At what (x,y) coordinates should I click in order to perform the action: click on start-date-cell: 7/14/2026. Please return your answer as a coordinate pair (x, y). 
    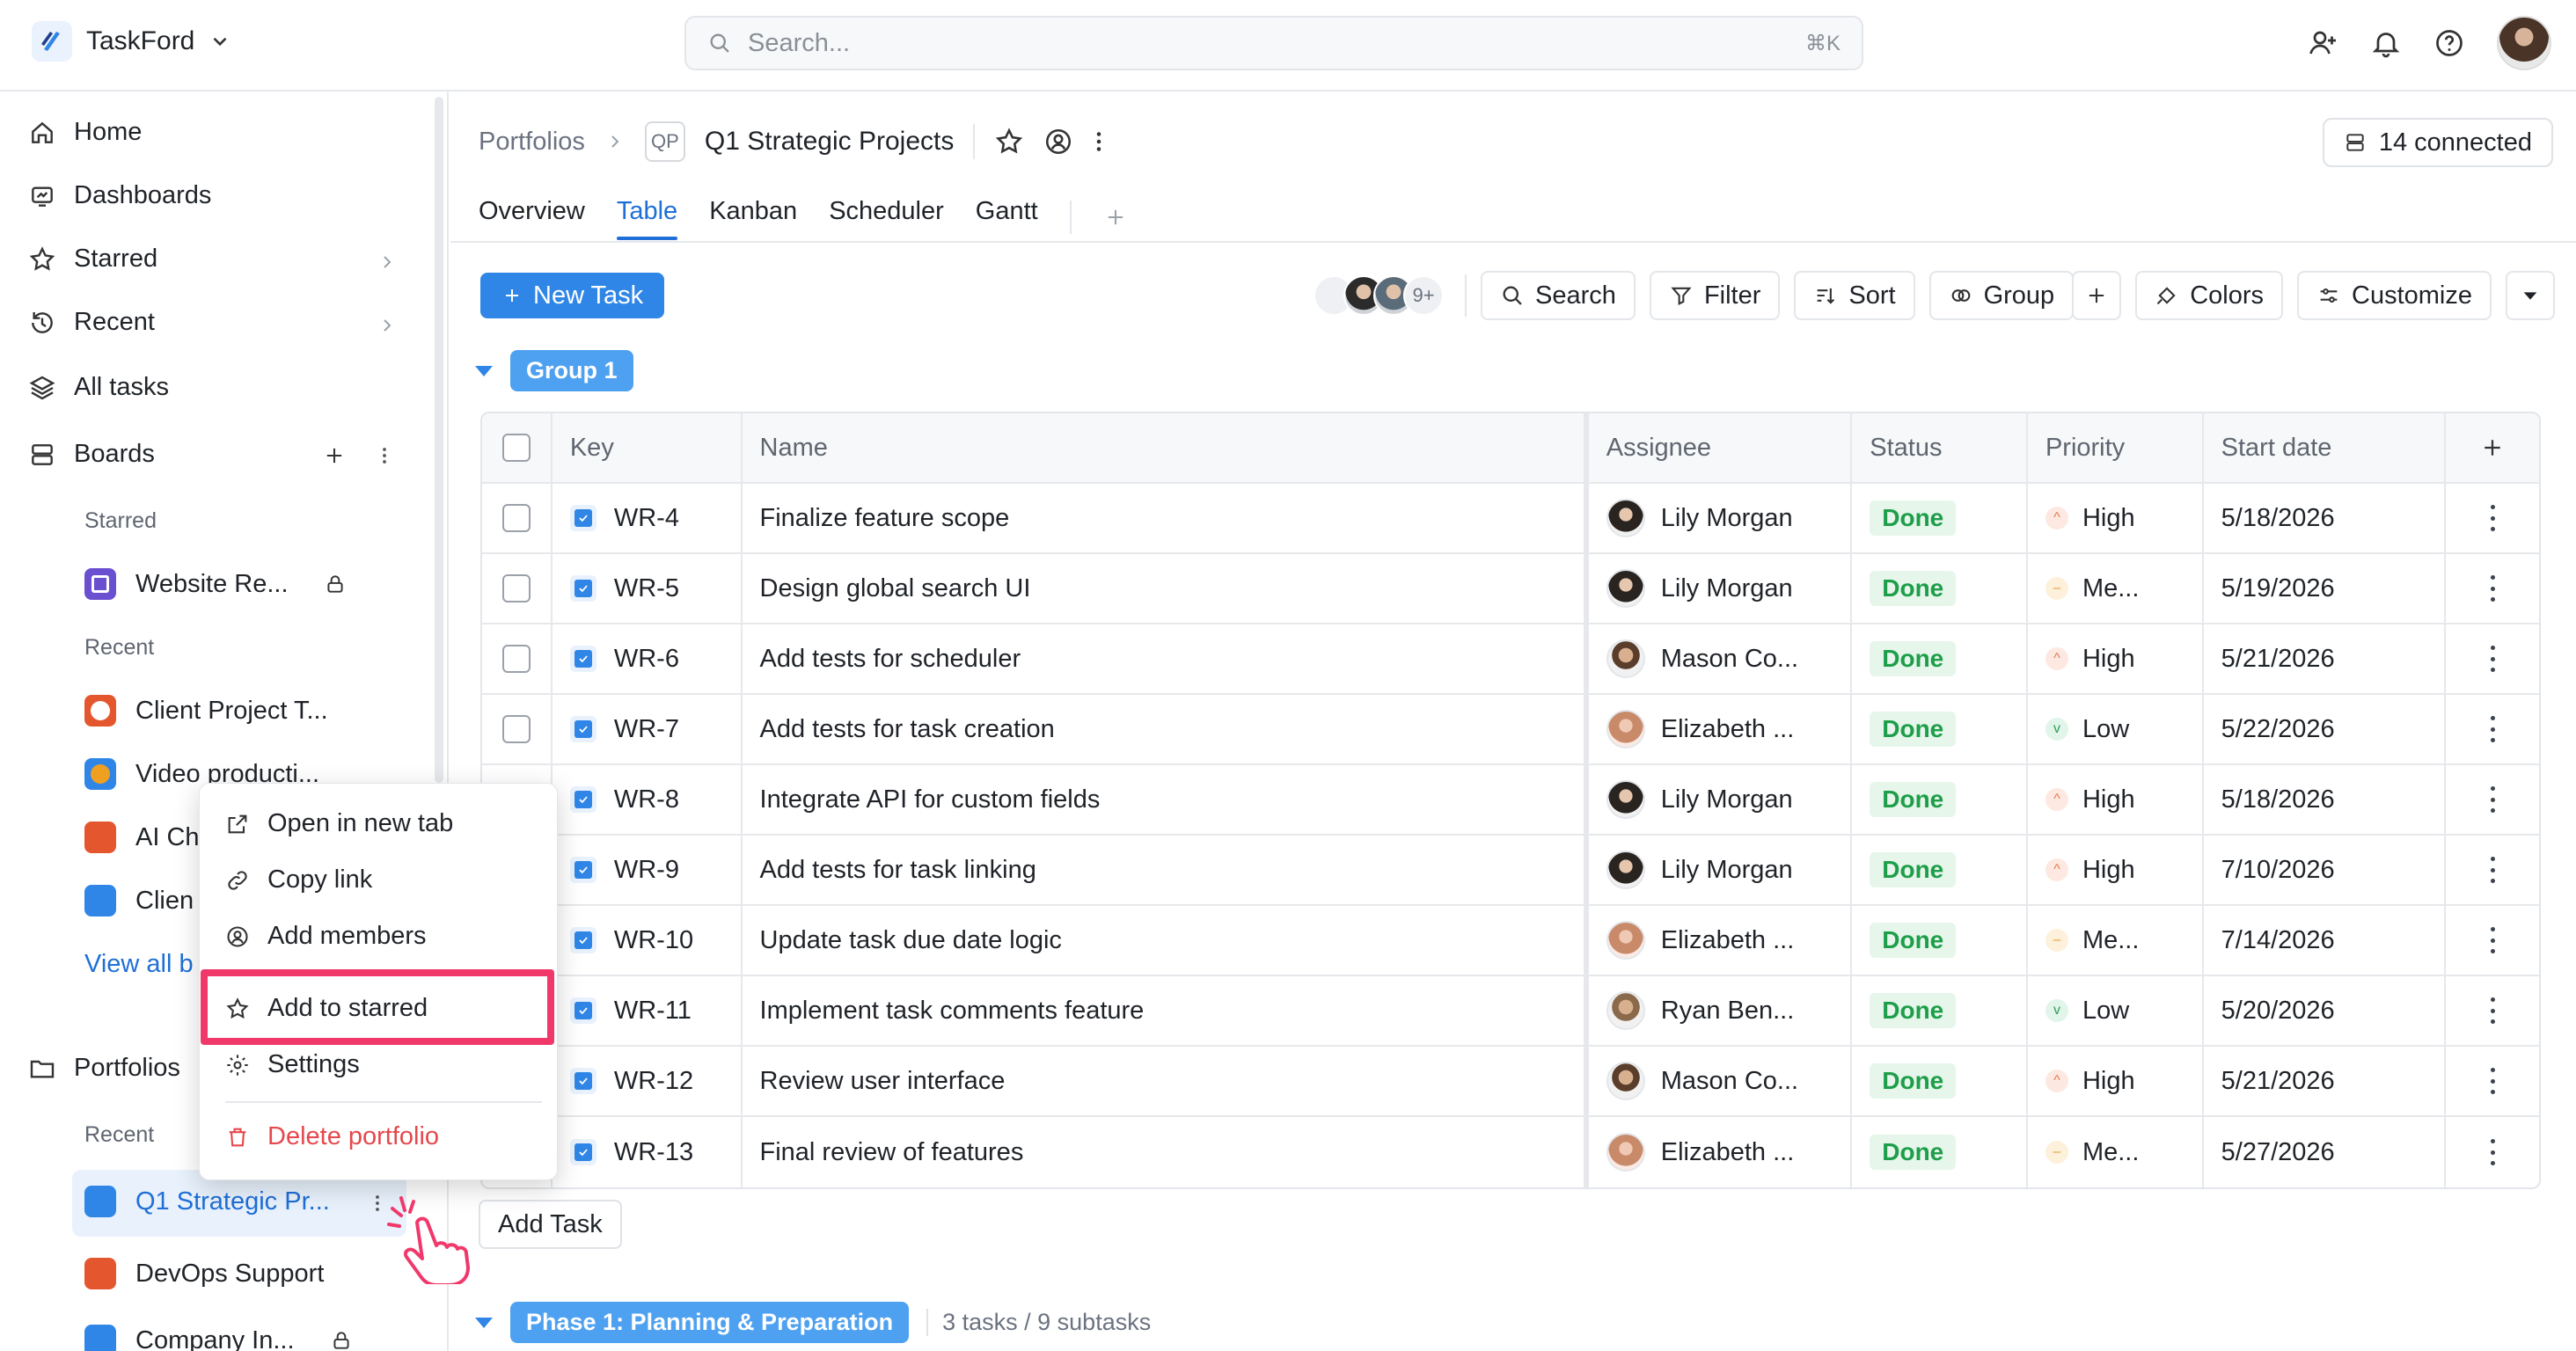
    Looking at the image, I should click on (2325, 940).